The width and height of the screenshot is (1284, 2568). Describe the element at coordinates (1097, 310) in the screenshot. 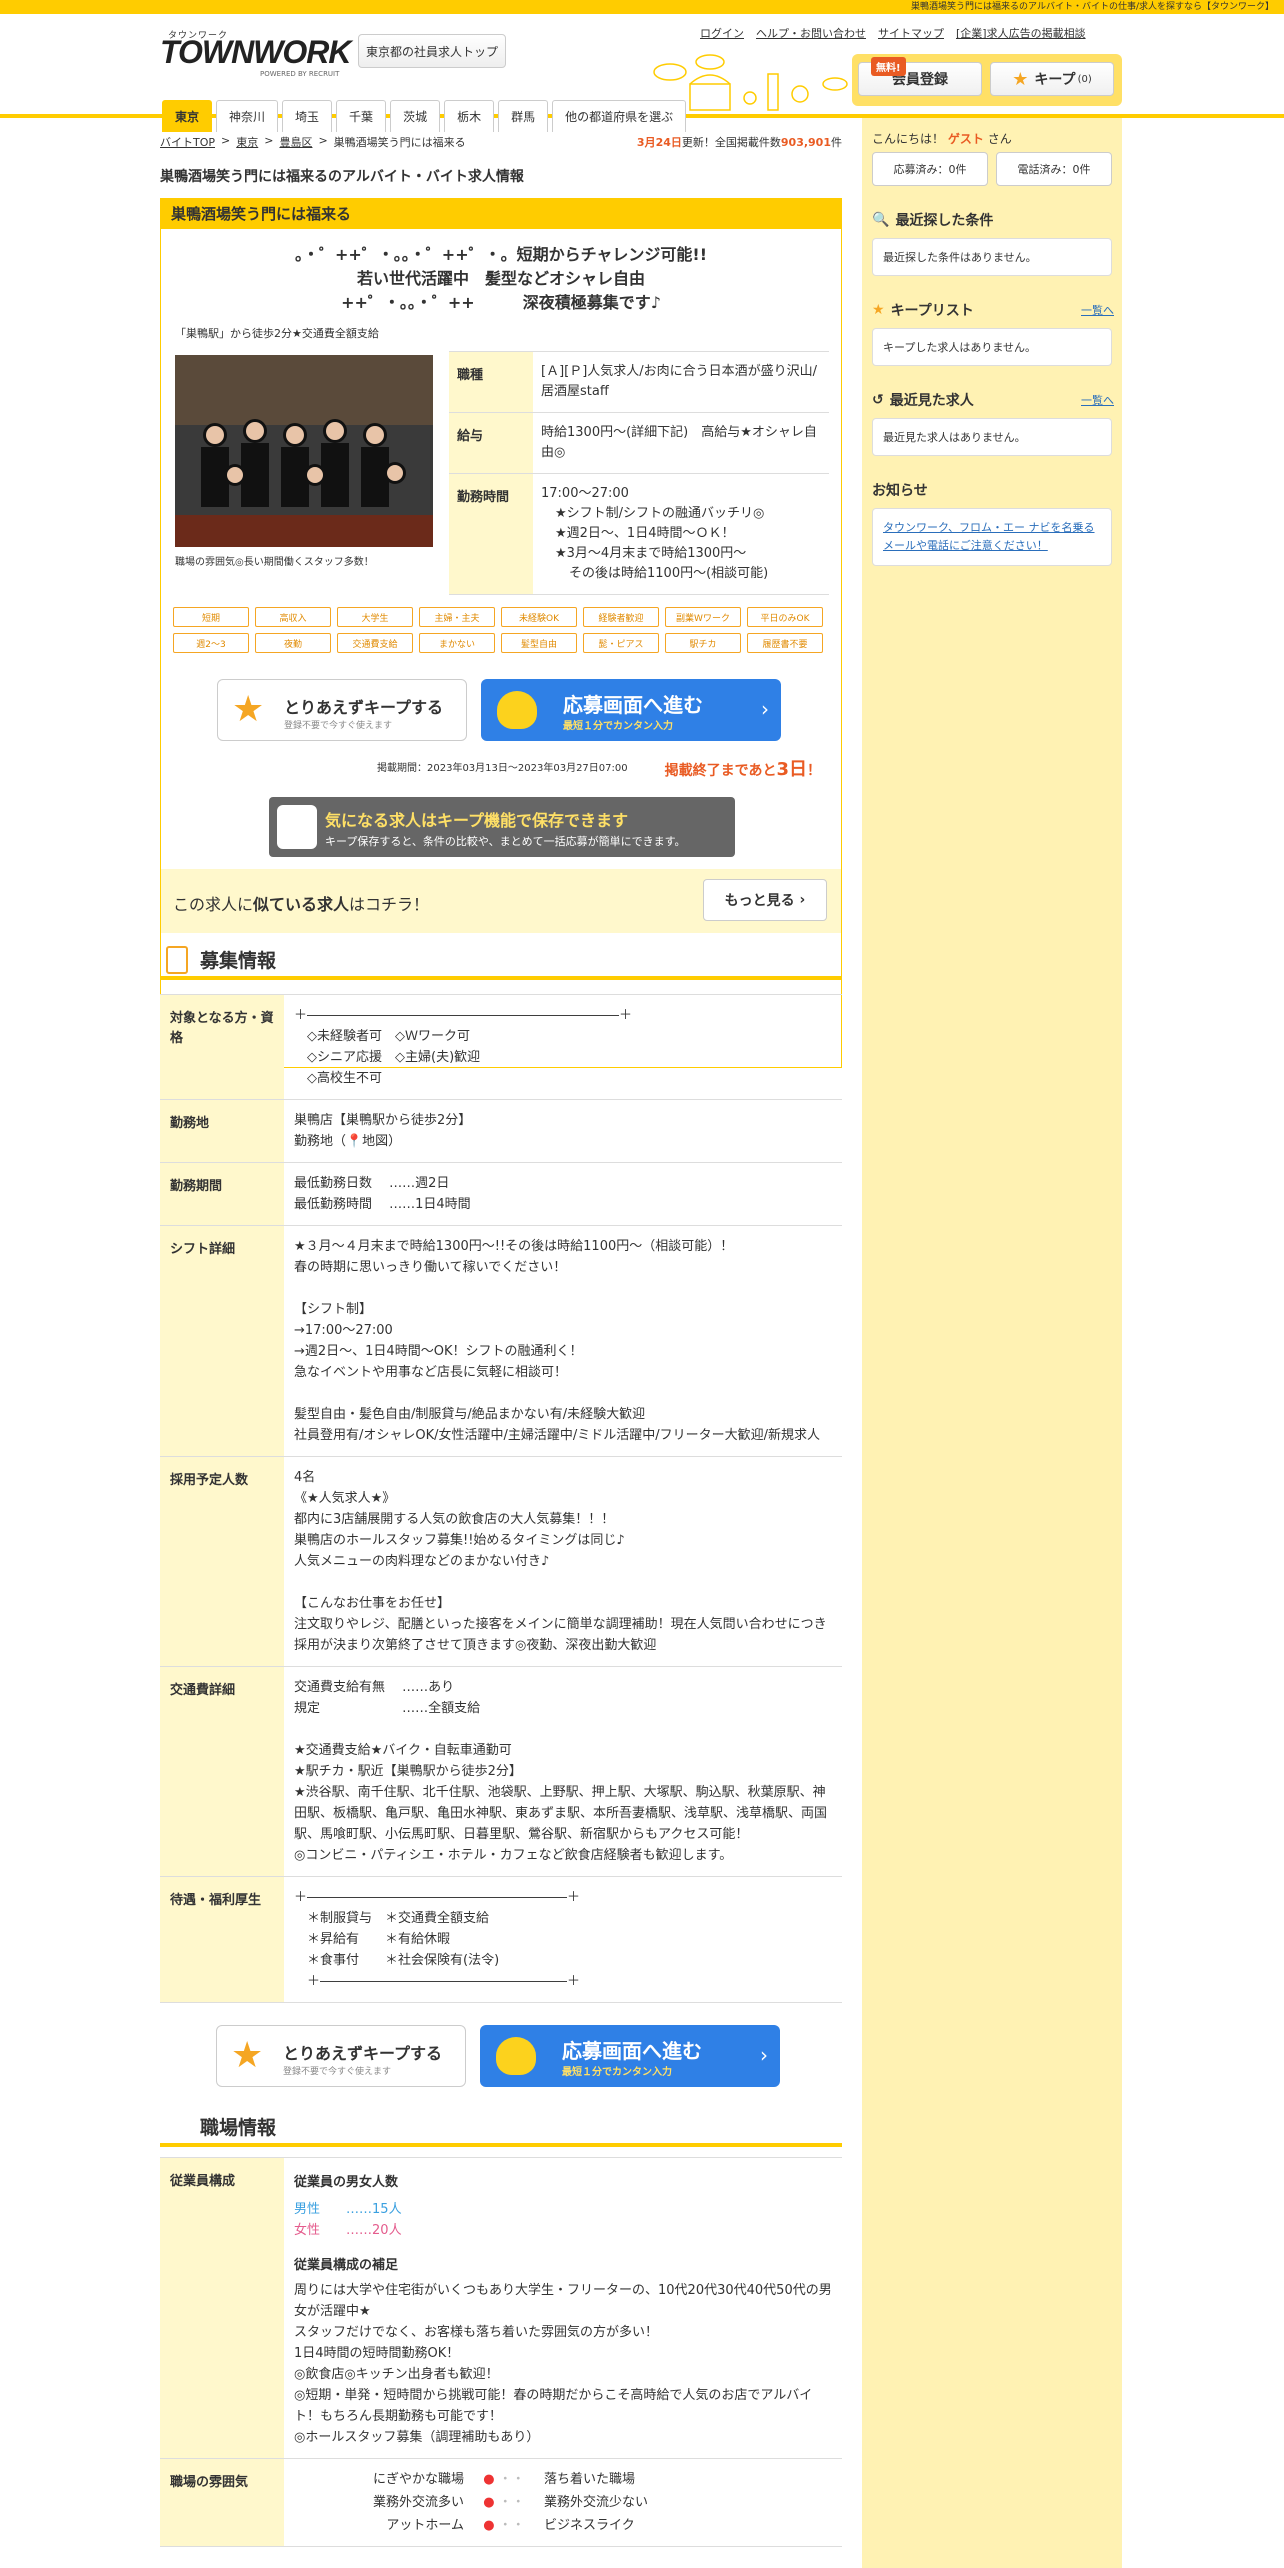

I see `keep-list-link: 一覧へ` at that location.